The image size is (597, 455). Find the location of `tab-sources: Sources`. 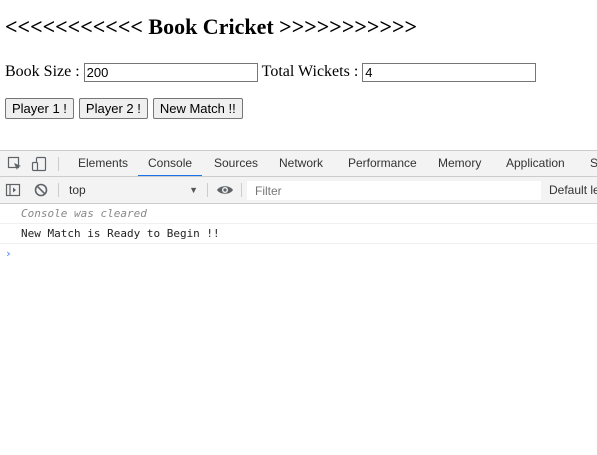

tab-sources: Sources is located at coordinates (236, 163).